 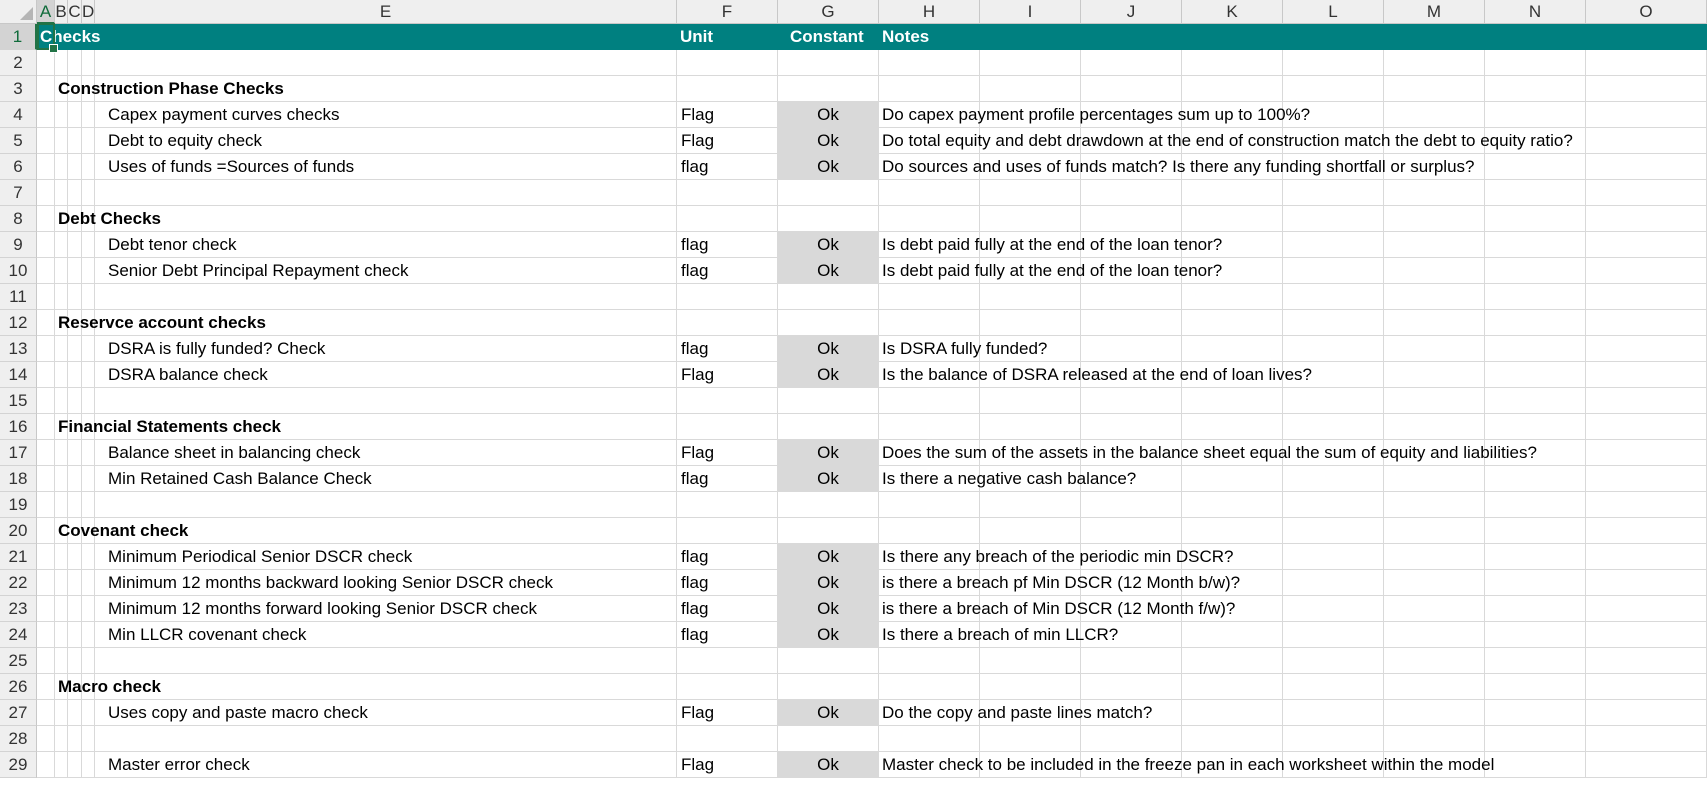 What do you see at coordinates (18, 687) in the screenshot?
I see `row-header-26: 26` at bounding box center [18, 687].